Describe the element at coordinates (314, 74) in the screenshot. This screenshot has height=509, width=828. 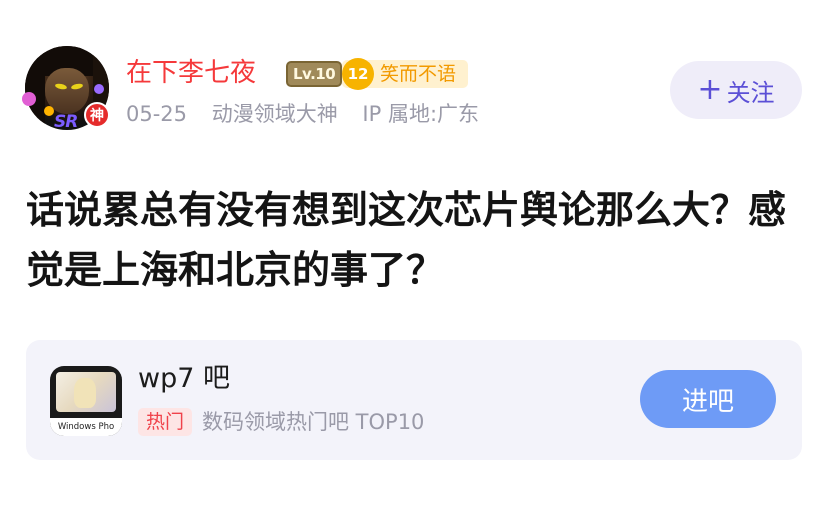
I see `level-badge: Lv.10` at that location.